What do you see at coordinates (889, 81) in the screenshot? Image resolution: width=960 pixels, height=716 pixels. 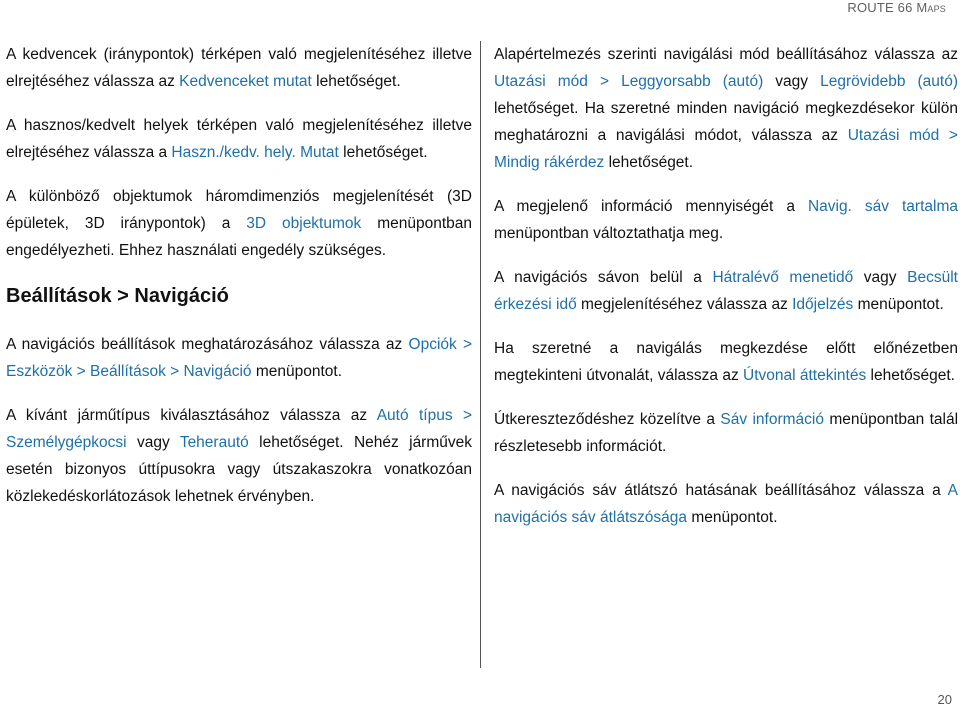 I see `menu-ref-shortest: Legrövidebb (autó)` at bounding box center [889, 81].